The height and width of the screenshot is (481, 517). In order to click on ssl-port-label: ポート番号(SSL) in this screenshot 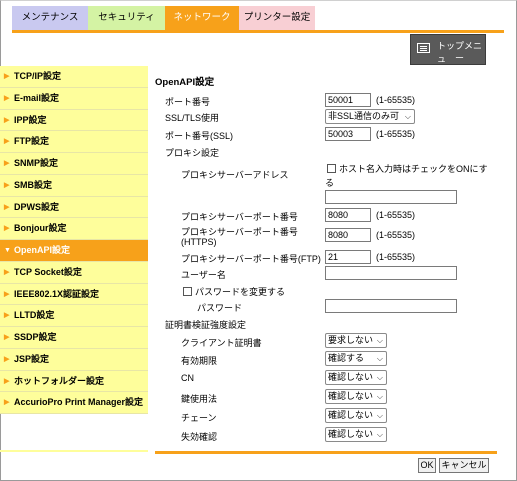, I will do `click(199, 136)`.